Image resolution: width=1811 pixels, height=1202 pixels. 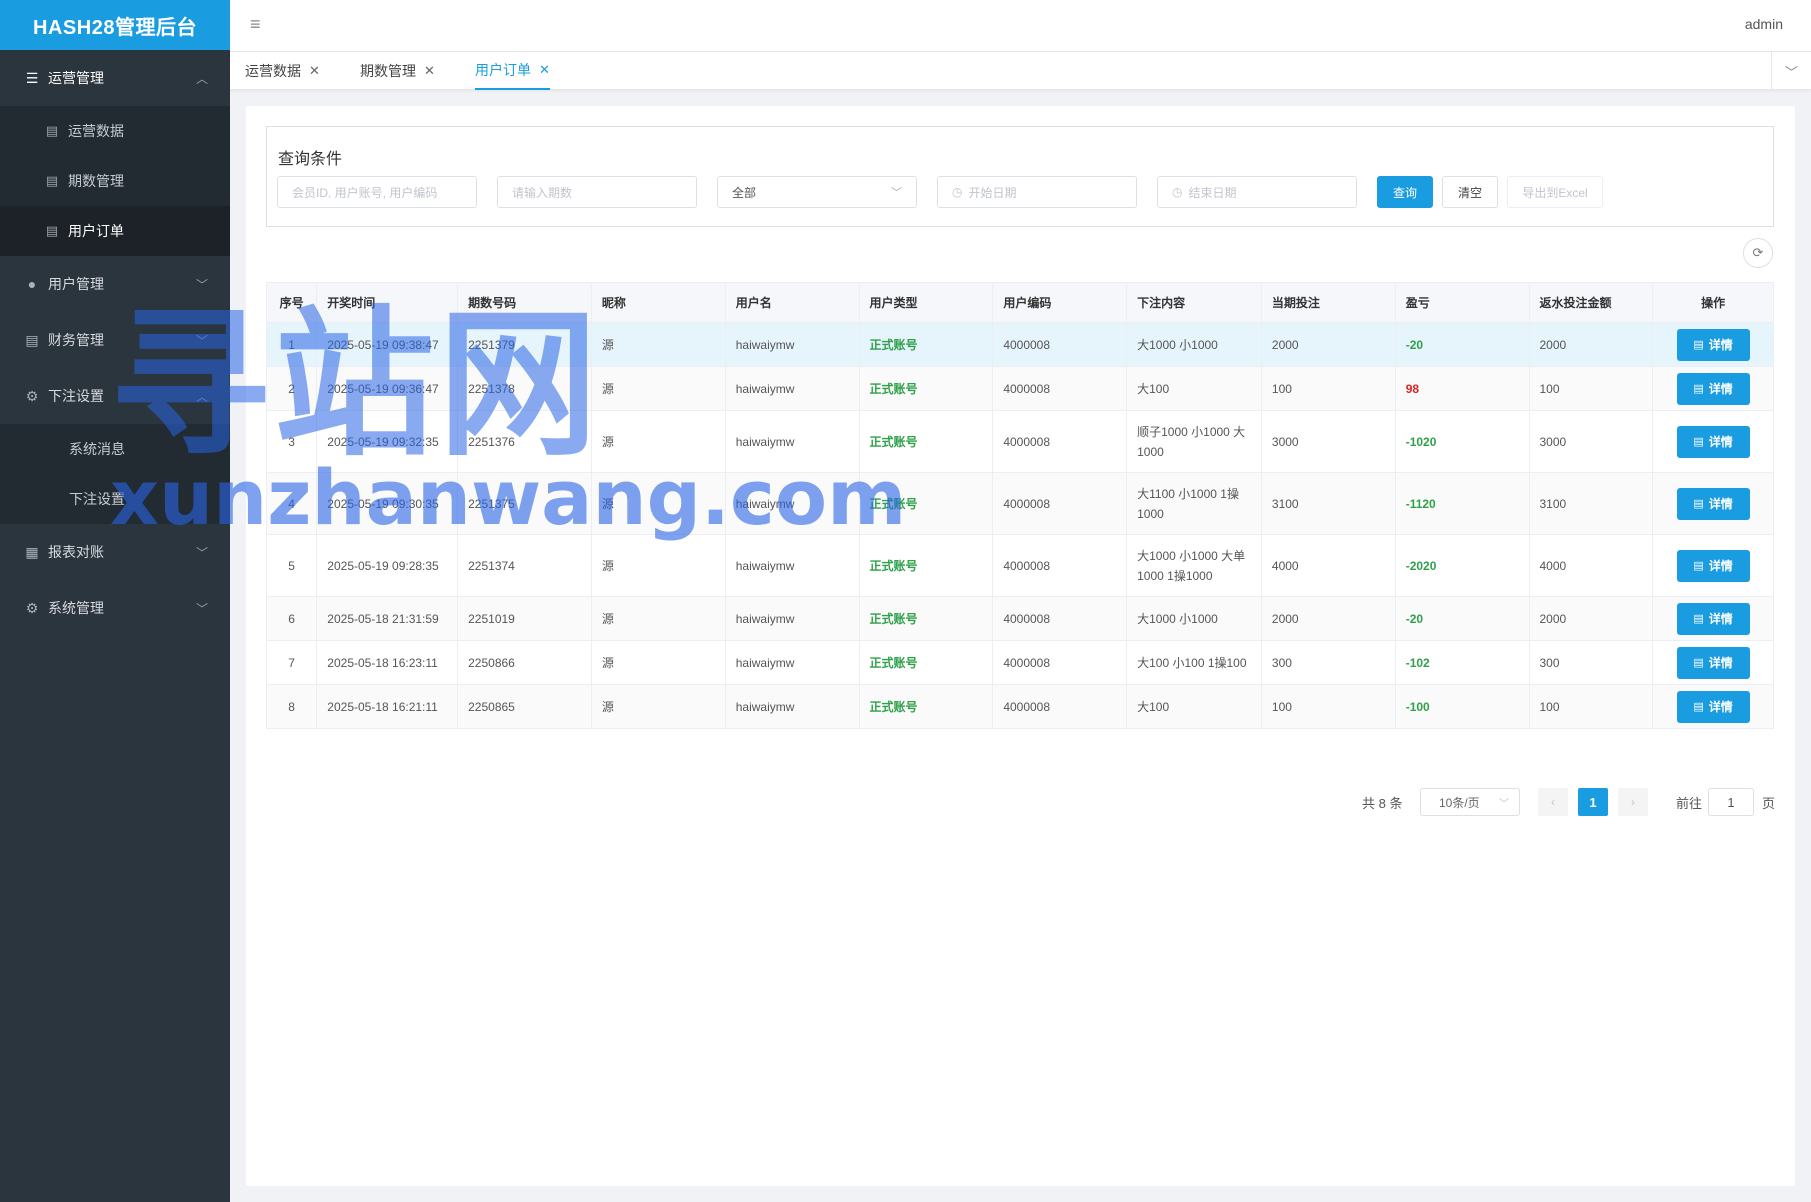 What do you see at coordinates (32, 284) in the screenshot?
I see `user-icon: ●` at bounding box center [32, 284].